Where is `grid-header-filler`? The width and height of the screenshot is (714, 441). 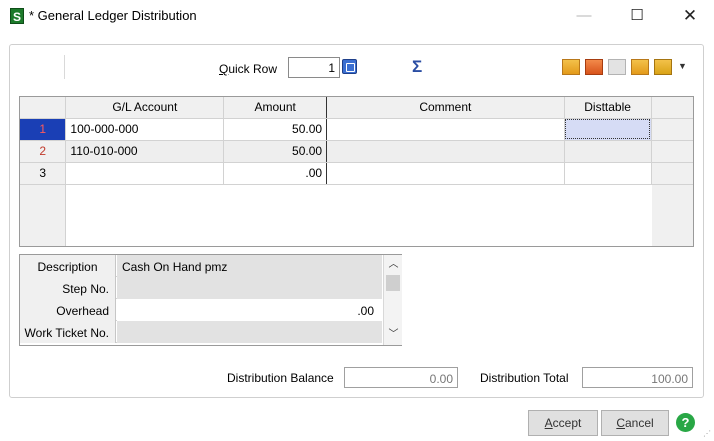 grid-header-filler is located at coordinates (672, 108).